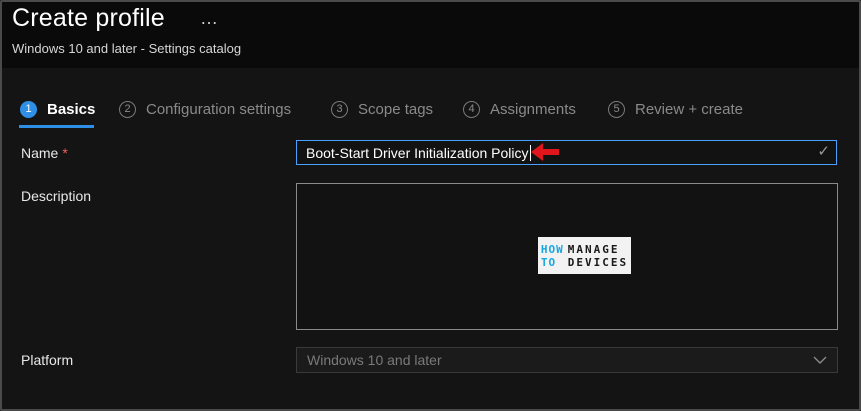 Image resolution: width=861 pixels, height=411 pixels. Describe the element at coordinates (598, 262) in the screenshot. I see `logo-devices: DEVICES` at that location.